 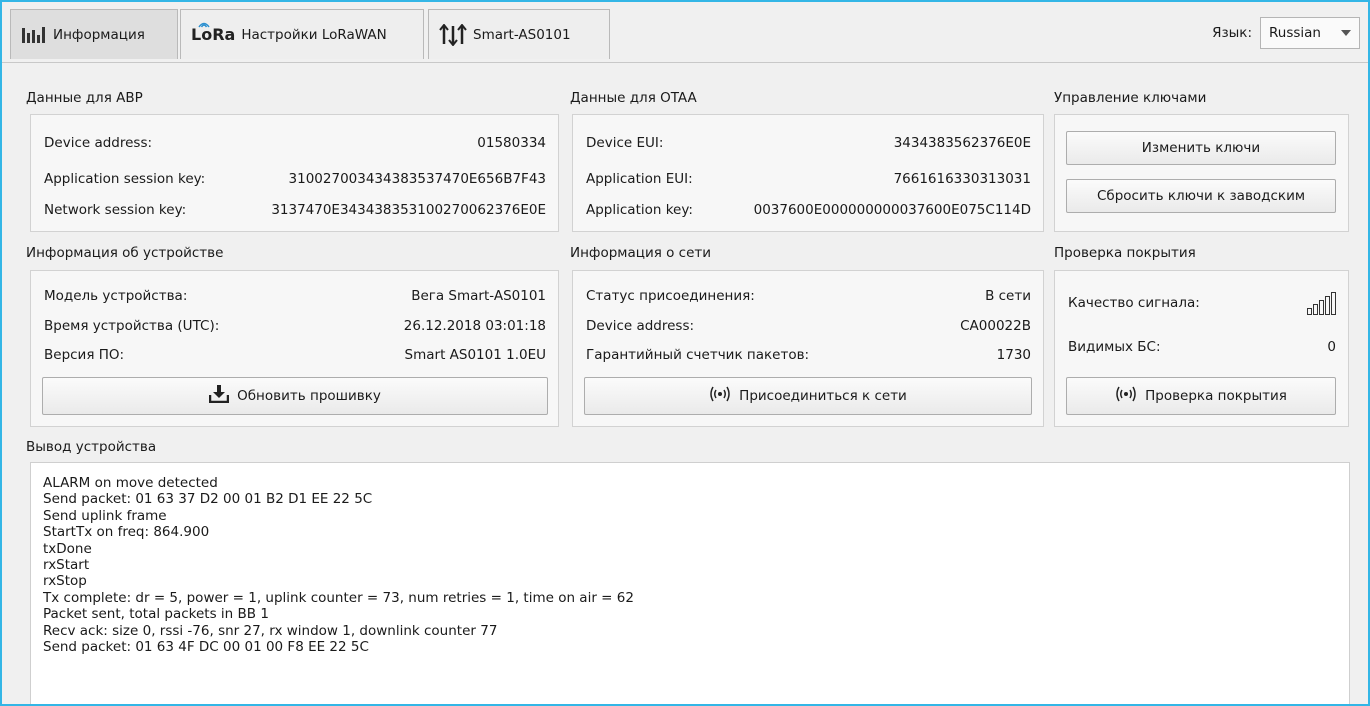 What do you see at coordinates (115, 210) in the screenshot?
I see `abp-label: Network session key:` at bounding box center [115, 210].